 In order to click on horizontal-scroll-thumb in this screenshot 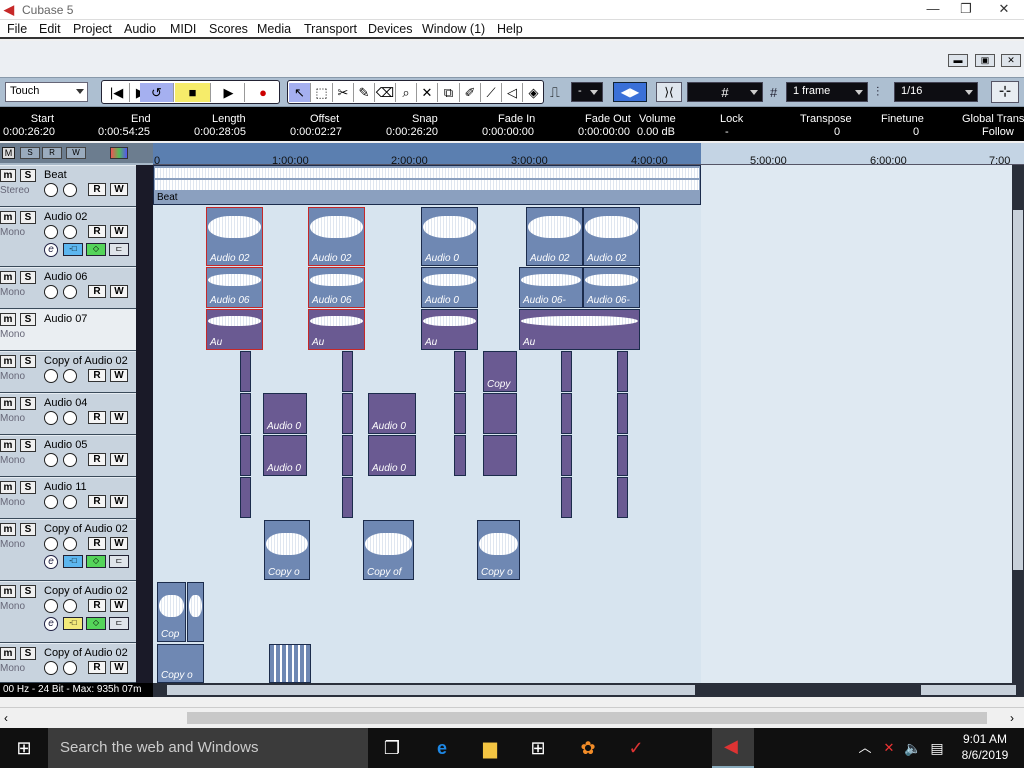, I will do `click(431, 690)`.